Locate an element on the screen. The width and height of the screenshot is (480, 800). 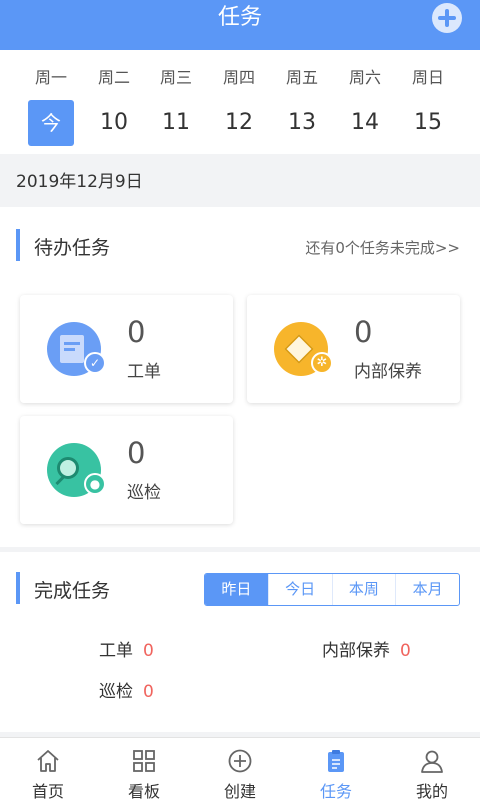
weekday-sun: 周日 is located at coordinates (427, 77).